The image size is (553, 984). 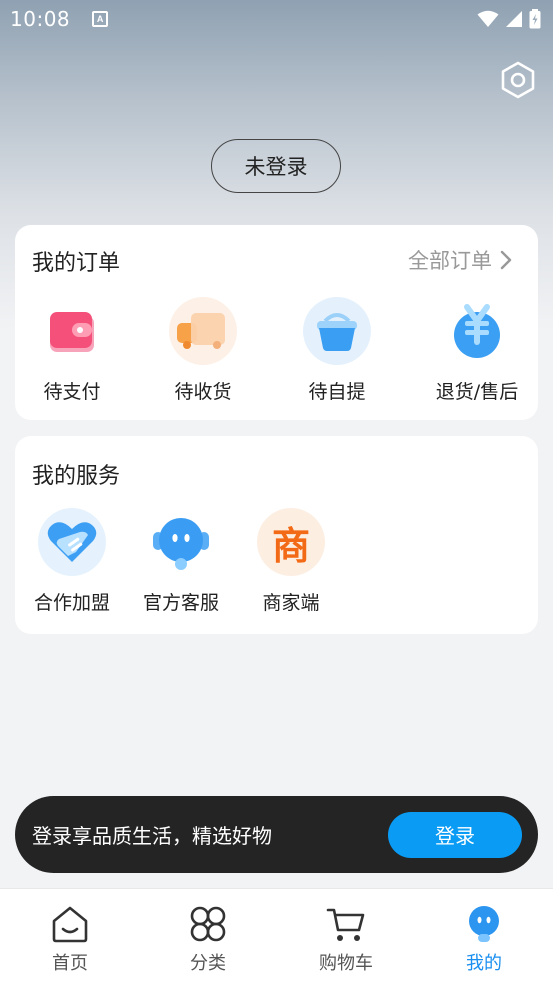 I want to click on all-orders-link: 全部订单, so click(x=460, y=260).